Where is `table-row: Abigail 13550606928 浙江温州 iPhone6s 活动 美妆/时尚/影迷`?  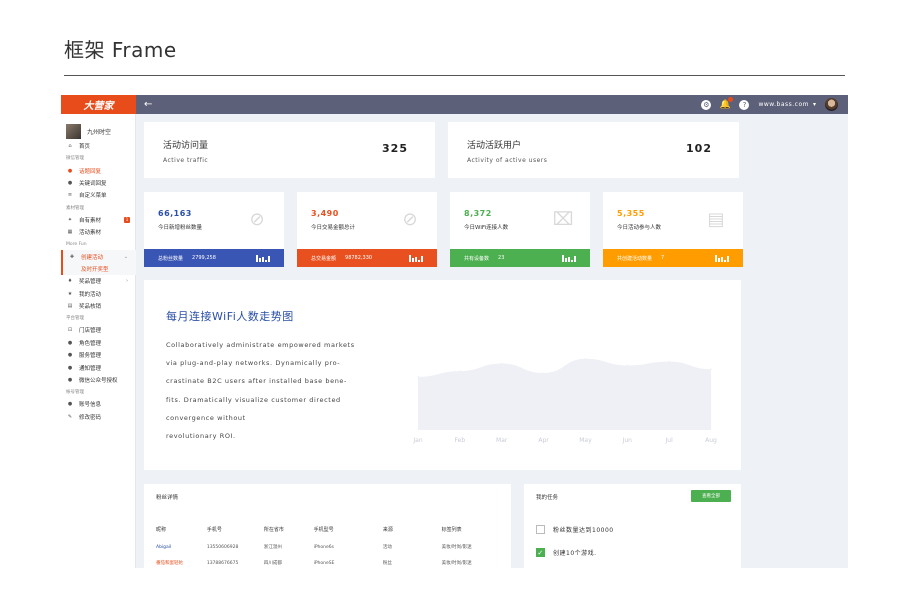 table-row: Abigail 13550606928 浙江温州 iPhone6s 活动 美妆/时尚/影迷 is located at coordinates (326, 547).